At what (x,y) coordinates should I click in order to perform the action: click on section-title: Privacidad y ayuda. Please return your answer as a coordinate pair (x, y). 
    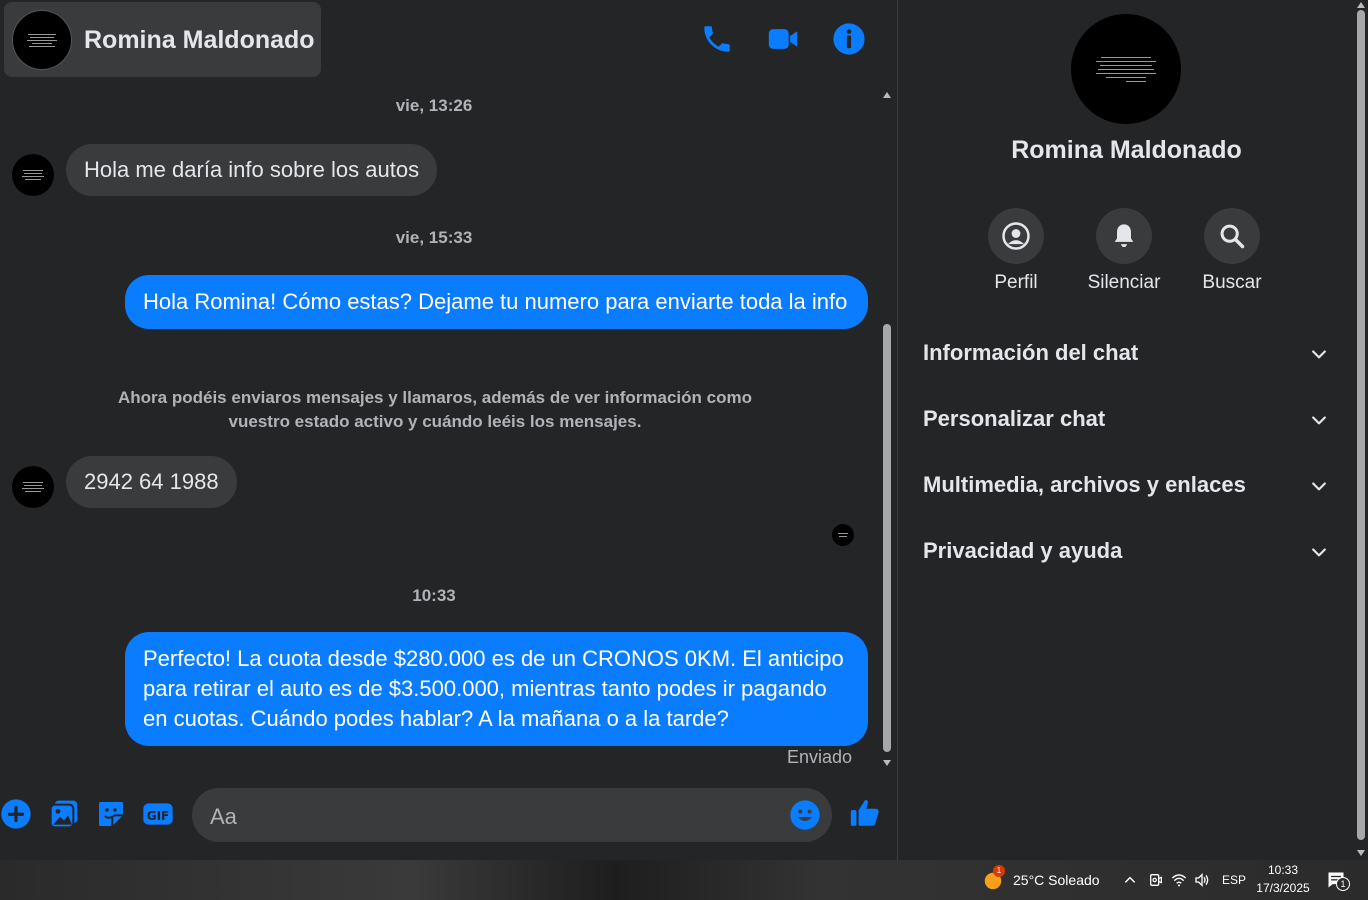
    Looking at the image, I should click on (1023, 550).